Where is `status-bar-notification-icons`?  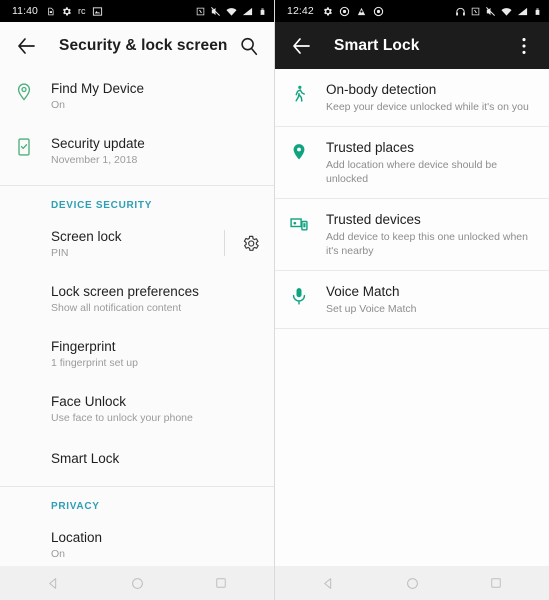 status-bar-notification-icons is located at coordinates (353, 11).